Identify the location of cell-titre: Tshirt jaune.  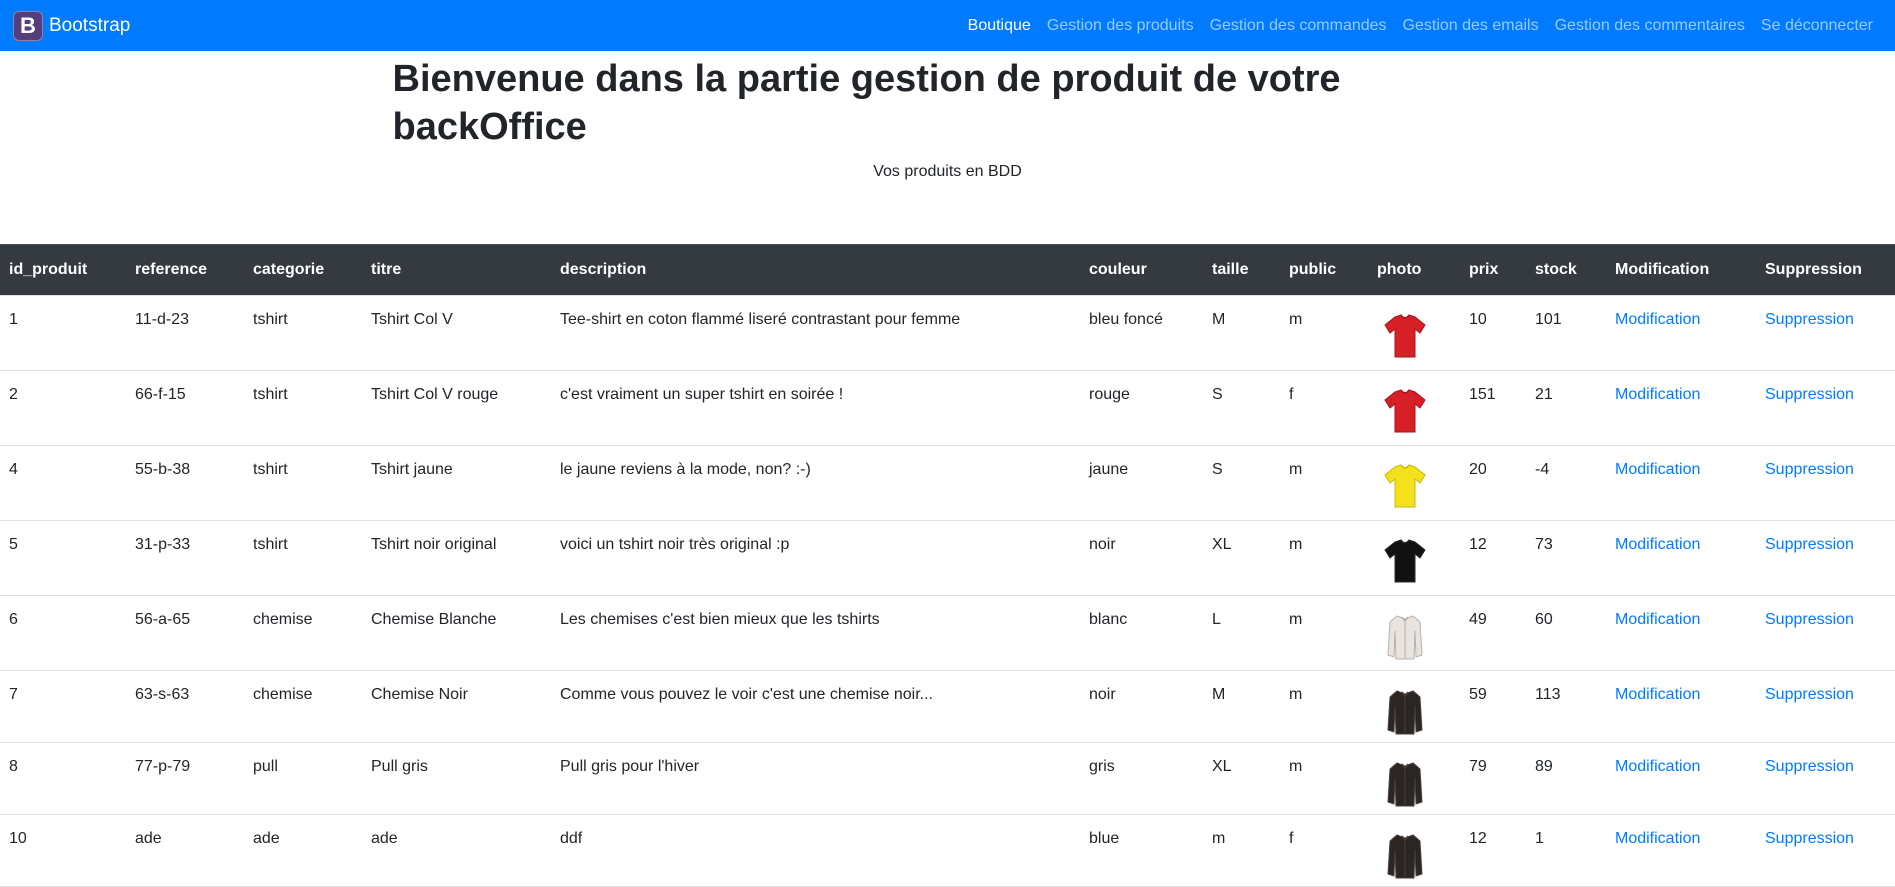
(456, 483).